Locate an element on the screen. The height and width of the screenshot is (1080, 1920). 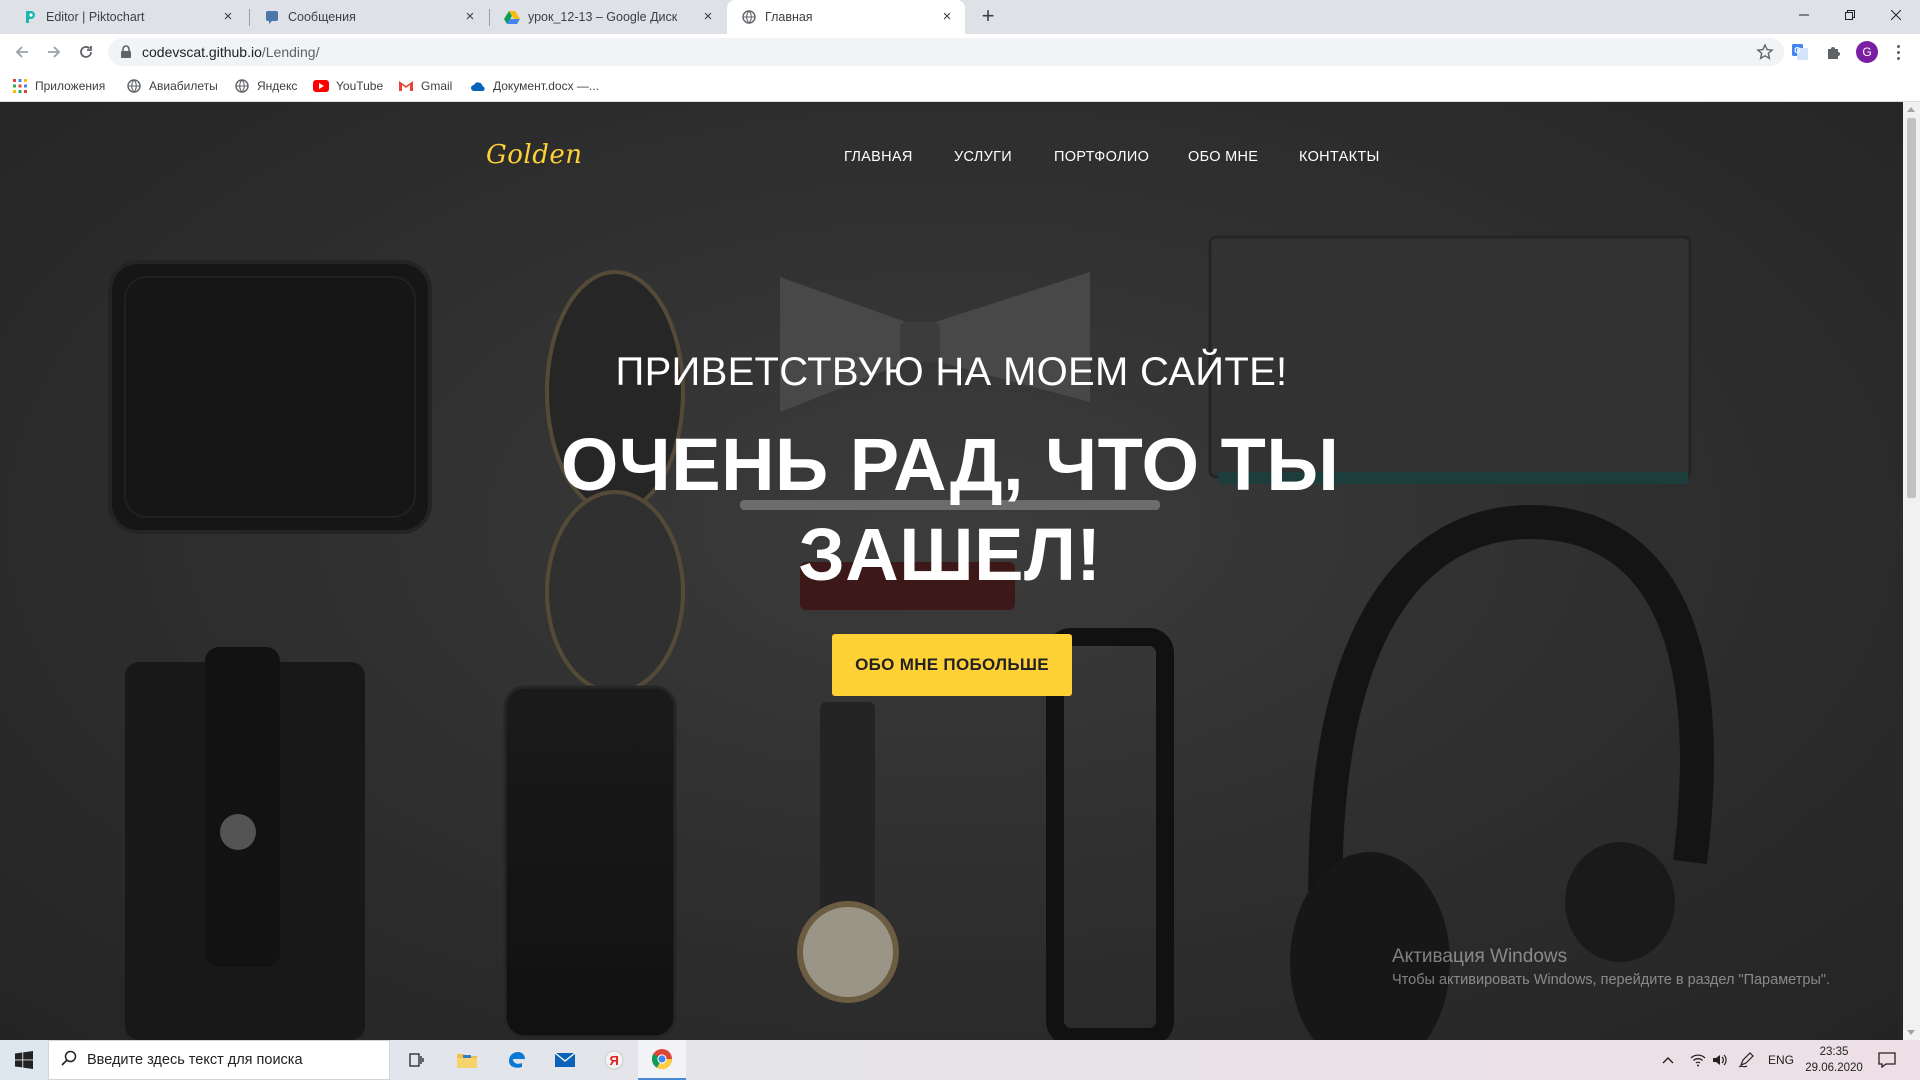
yandex-browser-icon: Я is located at coordinates (614, 1060).